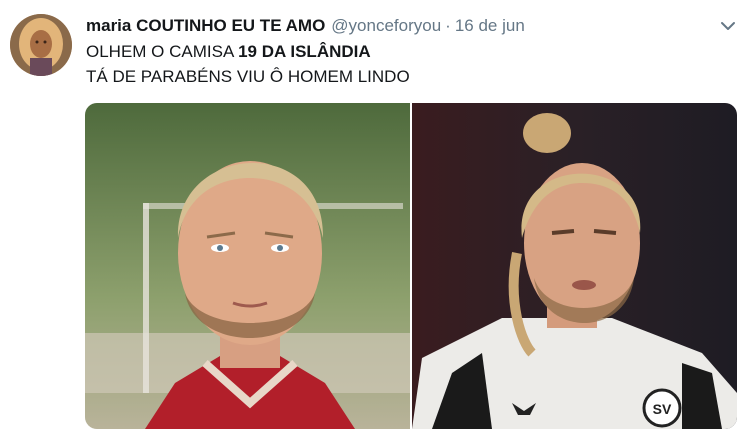 This screenshot has height=444, width=750. What do you see at coordinates (41, 45) in the screenshot?
I see `user-avatar` at bounding box center [41, 45].